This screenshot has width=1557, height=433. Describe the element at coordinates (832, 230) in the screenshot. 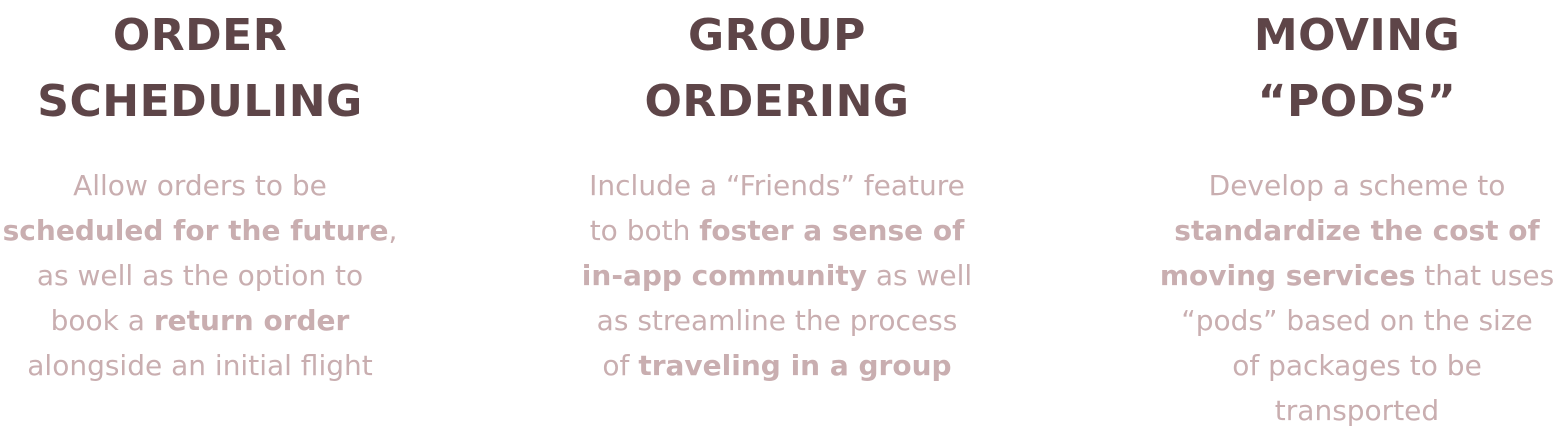

I see `description-emphasis: foster a sense of` at that location.